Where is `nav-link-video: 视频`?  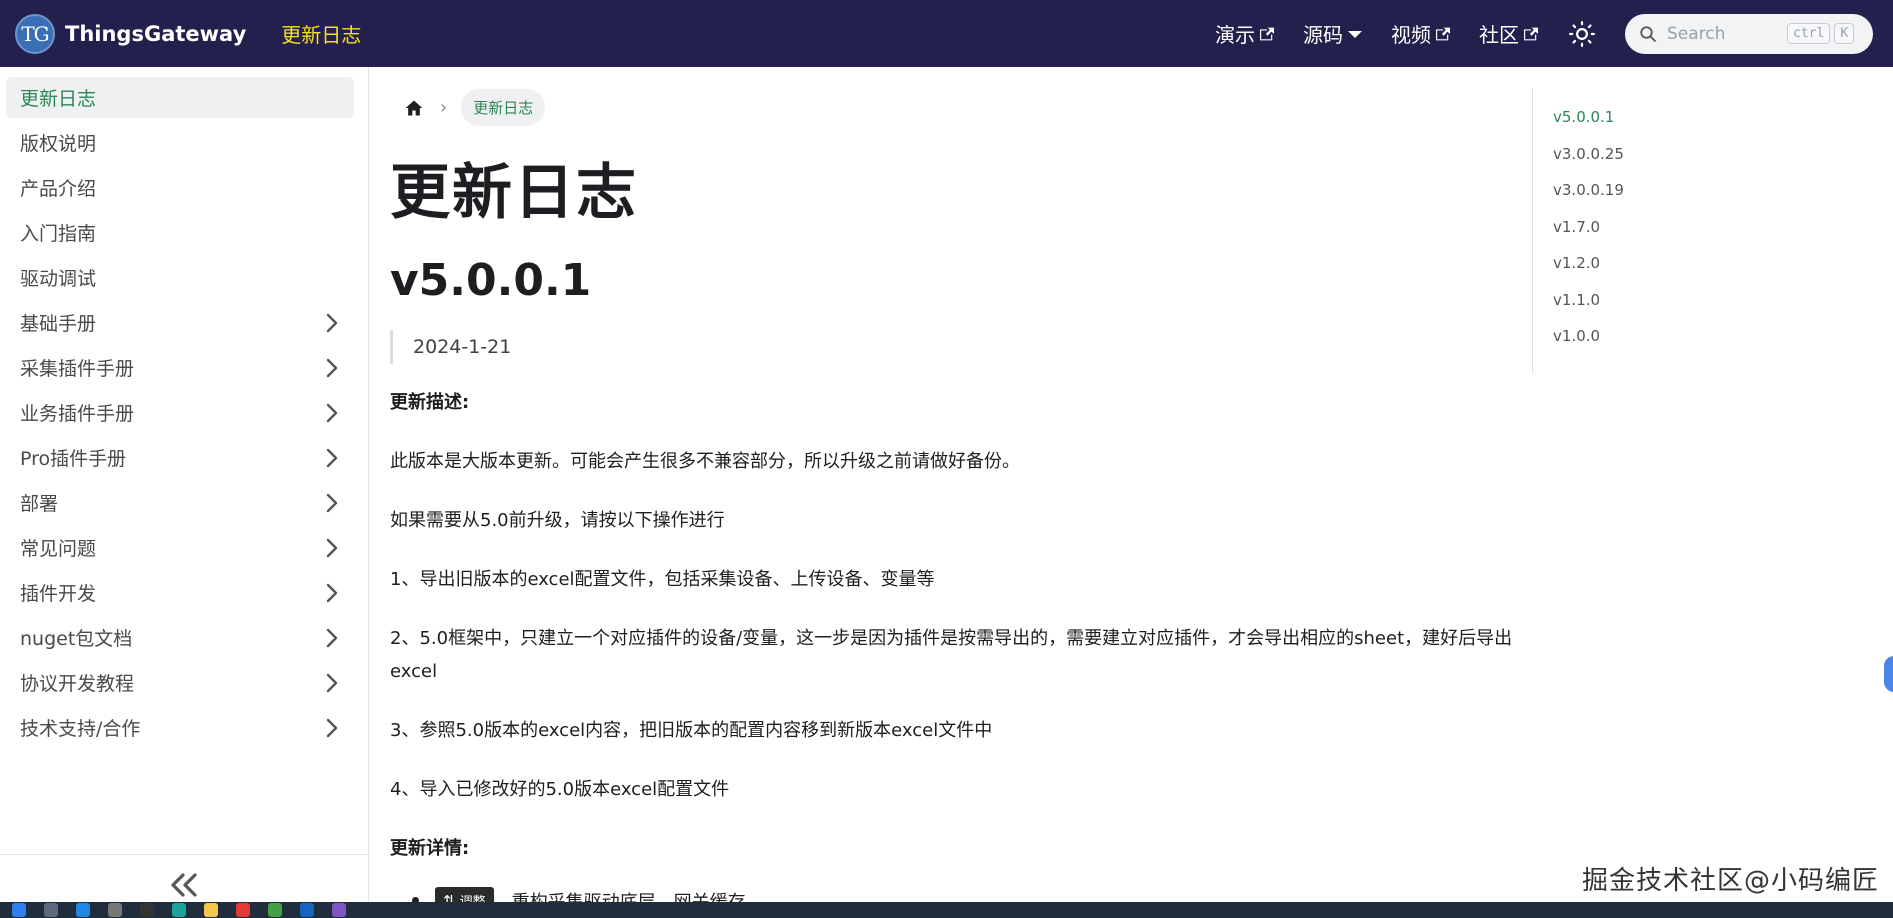
nav-link-video: 视频 is located at coordinates (1420, 33).